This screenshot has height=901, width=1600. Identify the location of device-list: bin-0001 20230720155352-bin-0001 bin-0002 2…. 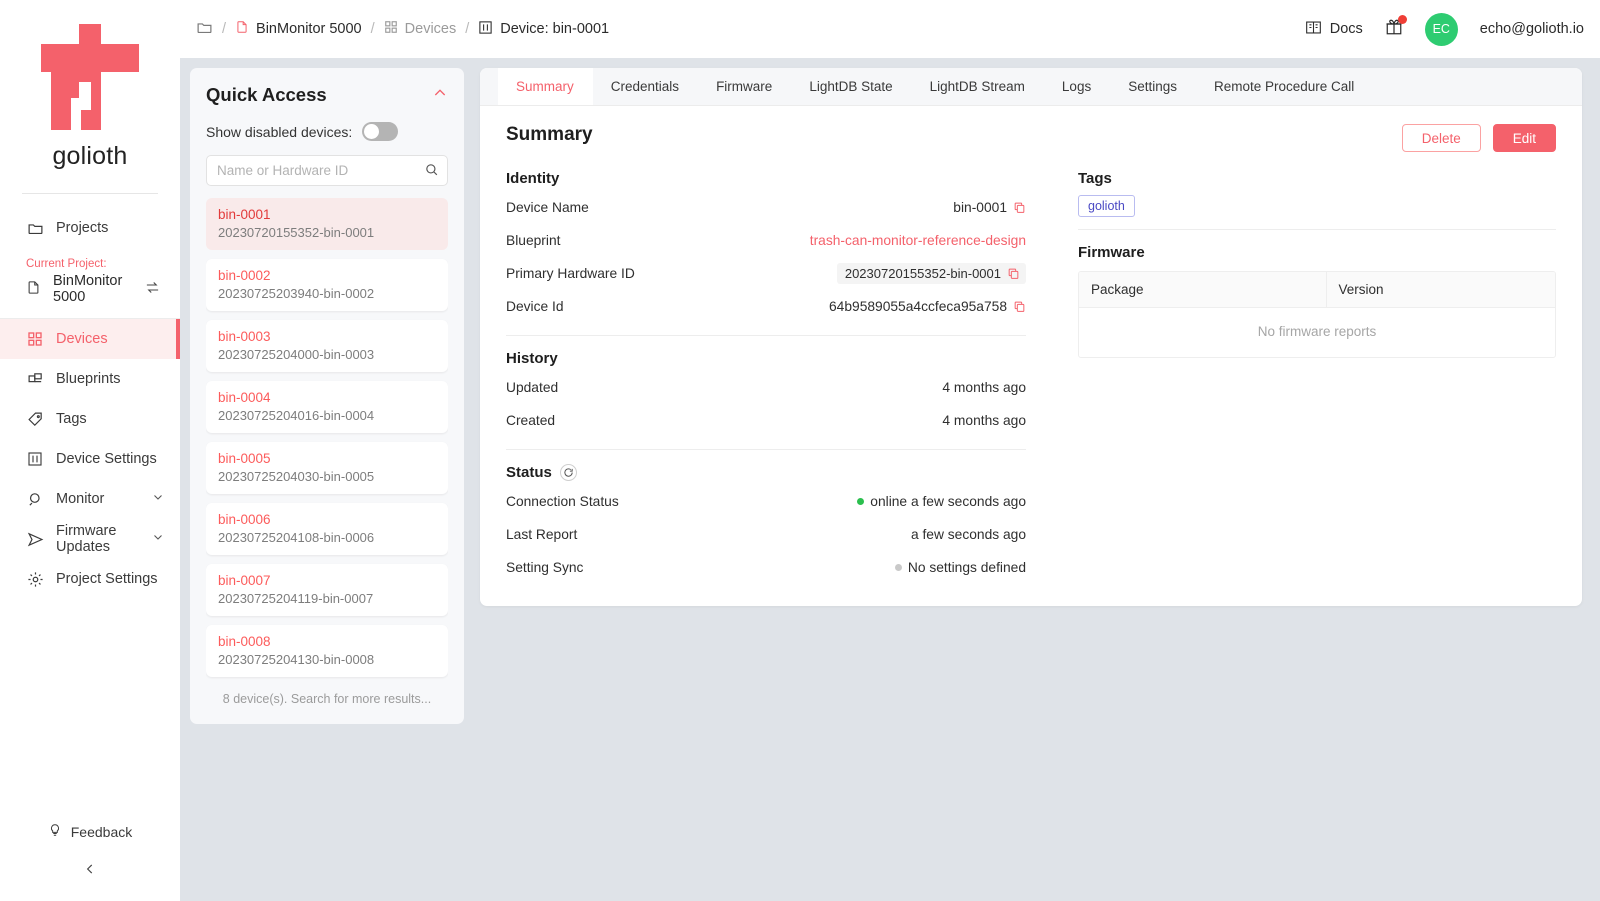
(327, 442).